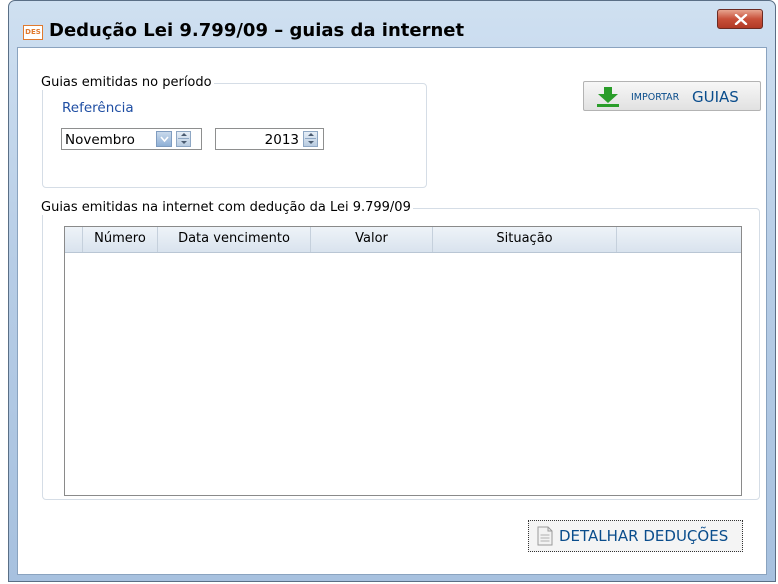  Describe the element at coordinates (120, 239) in the screenshot. I see `column-header-numero: Número` at that location.